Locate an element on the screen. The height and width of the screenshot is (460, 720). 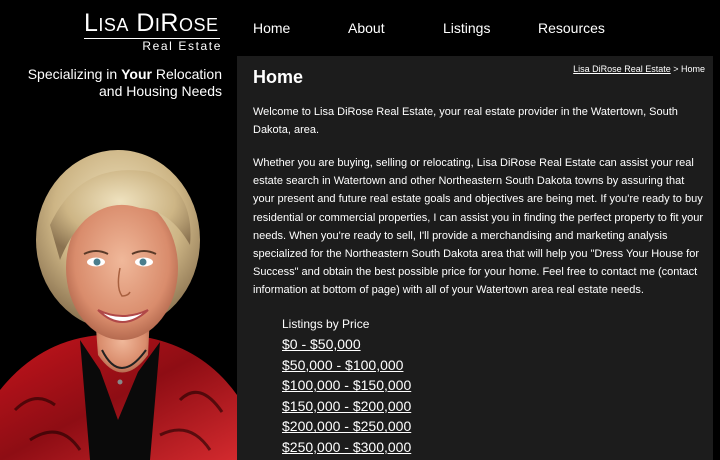
price-range-link: $250,000 - $300,000 is located at coordinates (432, 447).